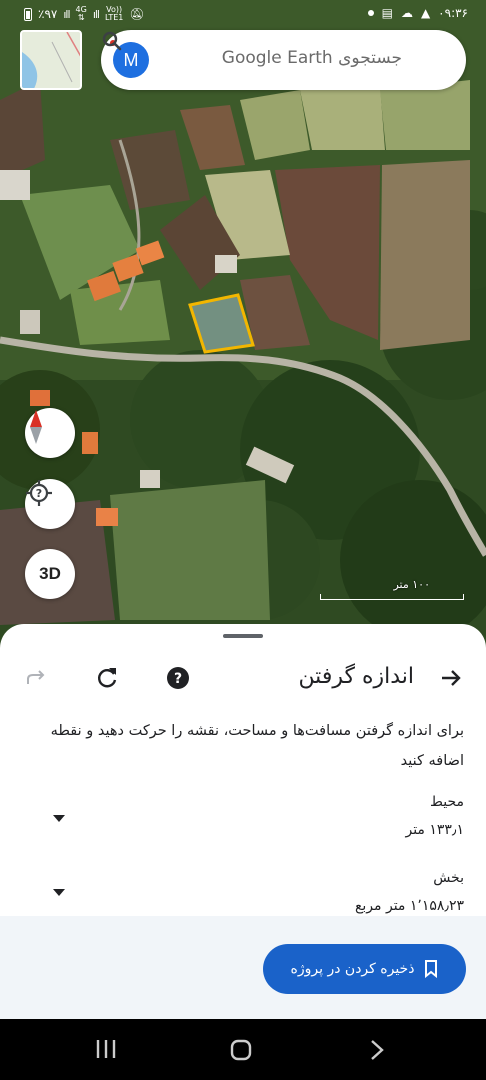  What do you see at coordinates (131, 59) in the screenshot?
I see `avatar-letter: M` at bounding box center [131, 59].